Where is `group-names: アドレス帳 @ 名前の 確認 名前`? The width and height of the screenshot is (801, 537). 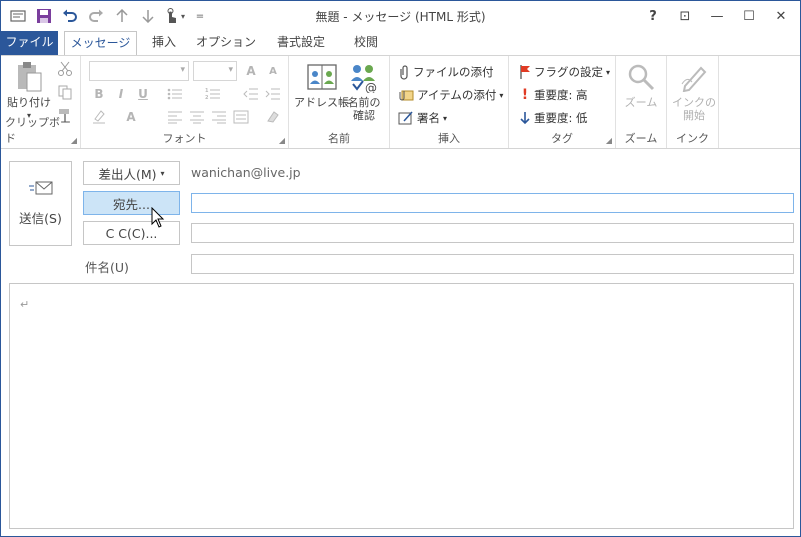 group-names: アドレス帳 @ 名前の 確認 名前 is located at coordinates (339, 102).